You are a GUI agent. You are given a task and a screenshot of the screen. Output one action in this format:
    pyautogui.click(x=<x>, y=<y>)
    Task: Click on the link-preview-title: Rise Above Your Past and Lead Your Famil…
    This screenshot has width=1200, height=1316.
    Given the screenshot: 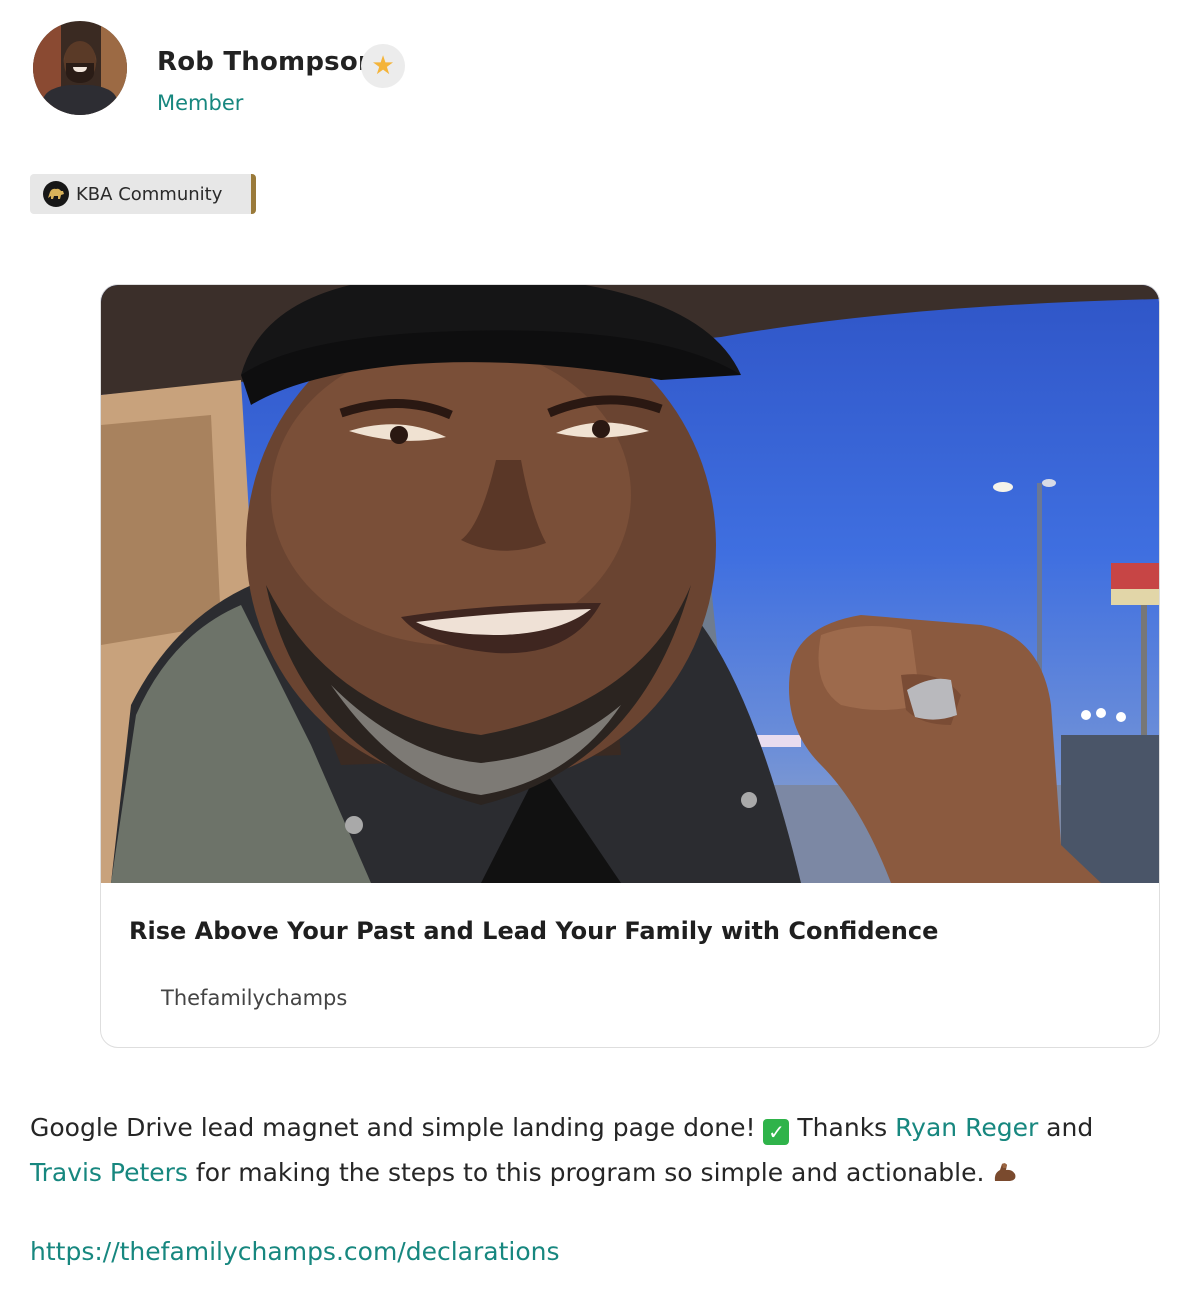 What is the action you would take?
    pyautogui.click(x=533, y=931)
    